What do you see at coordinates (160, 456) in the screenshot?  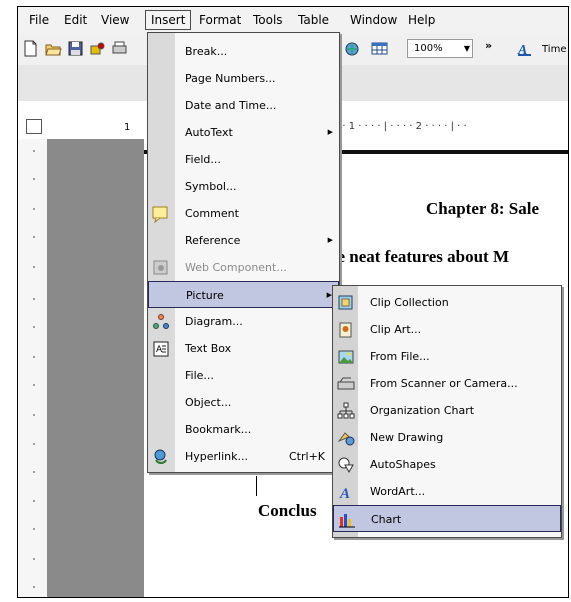 I see `hyperlink-icon` at bounding box center [160, 456].